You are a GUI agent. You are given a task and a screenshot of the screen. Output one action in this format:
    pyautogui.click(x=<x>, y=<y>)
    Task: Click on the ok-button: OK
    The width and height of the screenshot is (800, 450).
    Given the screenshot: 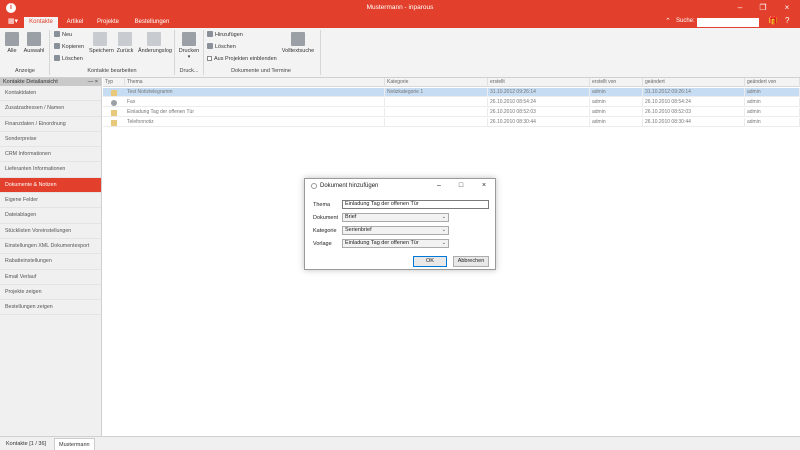 What is the action you would take?
    pyautogui.click(x=430, y=261)
    